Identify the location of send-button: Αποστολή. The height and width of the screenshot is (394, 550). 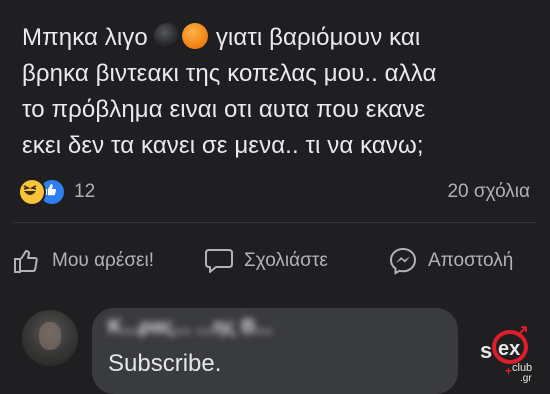
(450, 261).